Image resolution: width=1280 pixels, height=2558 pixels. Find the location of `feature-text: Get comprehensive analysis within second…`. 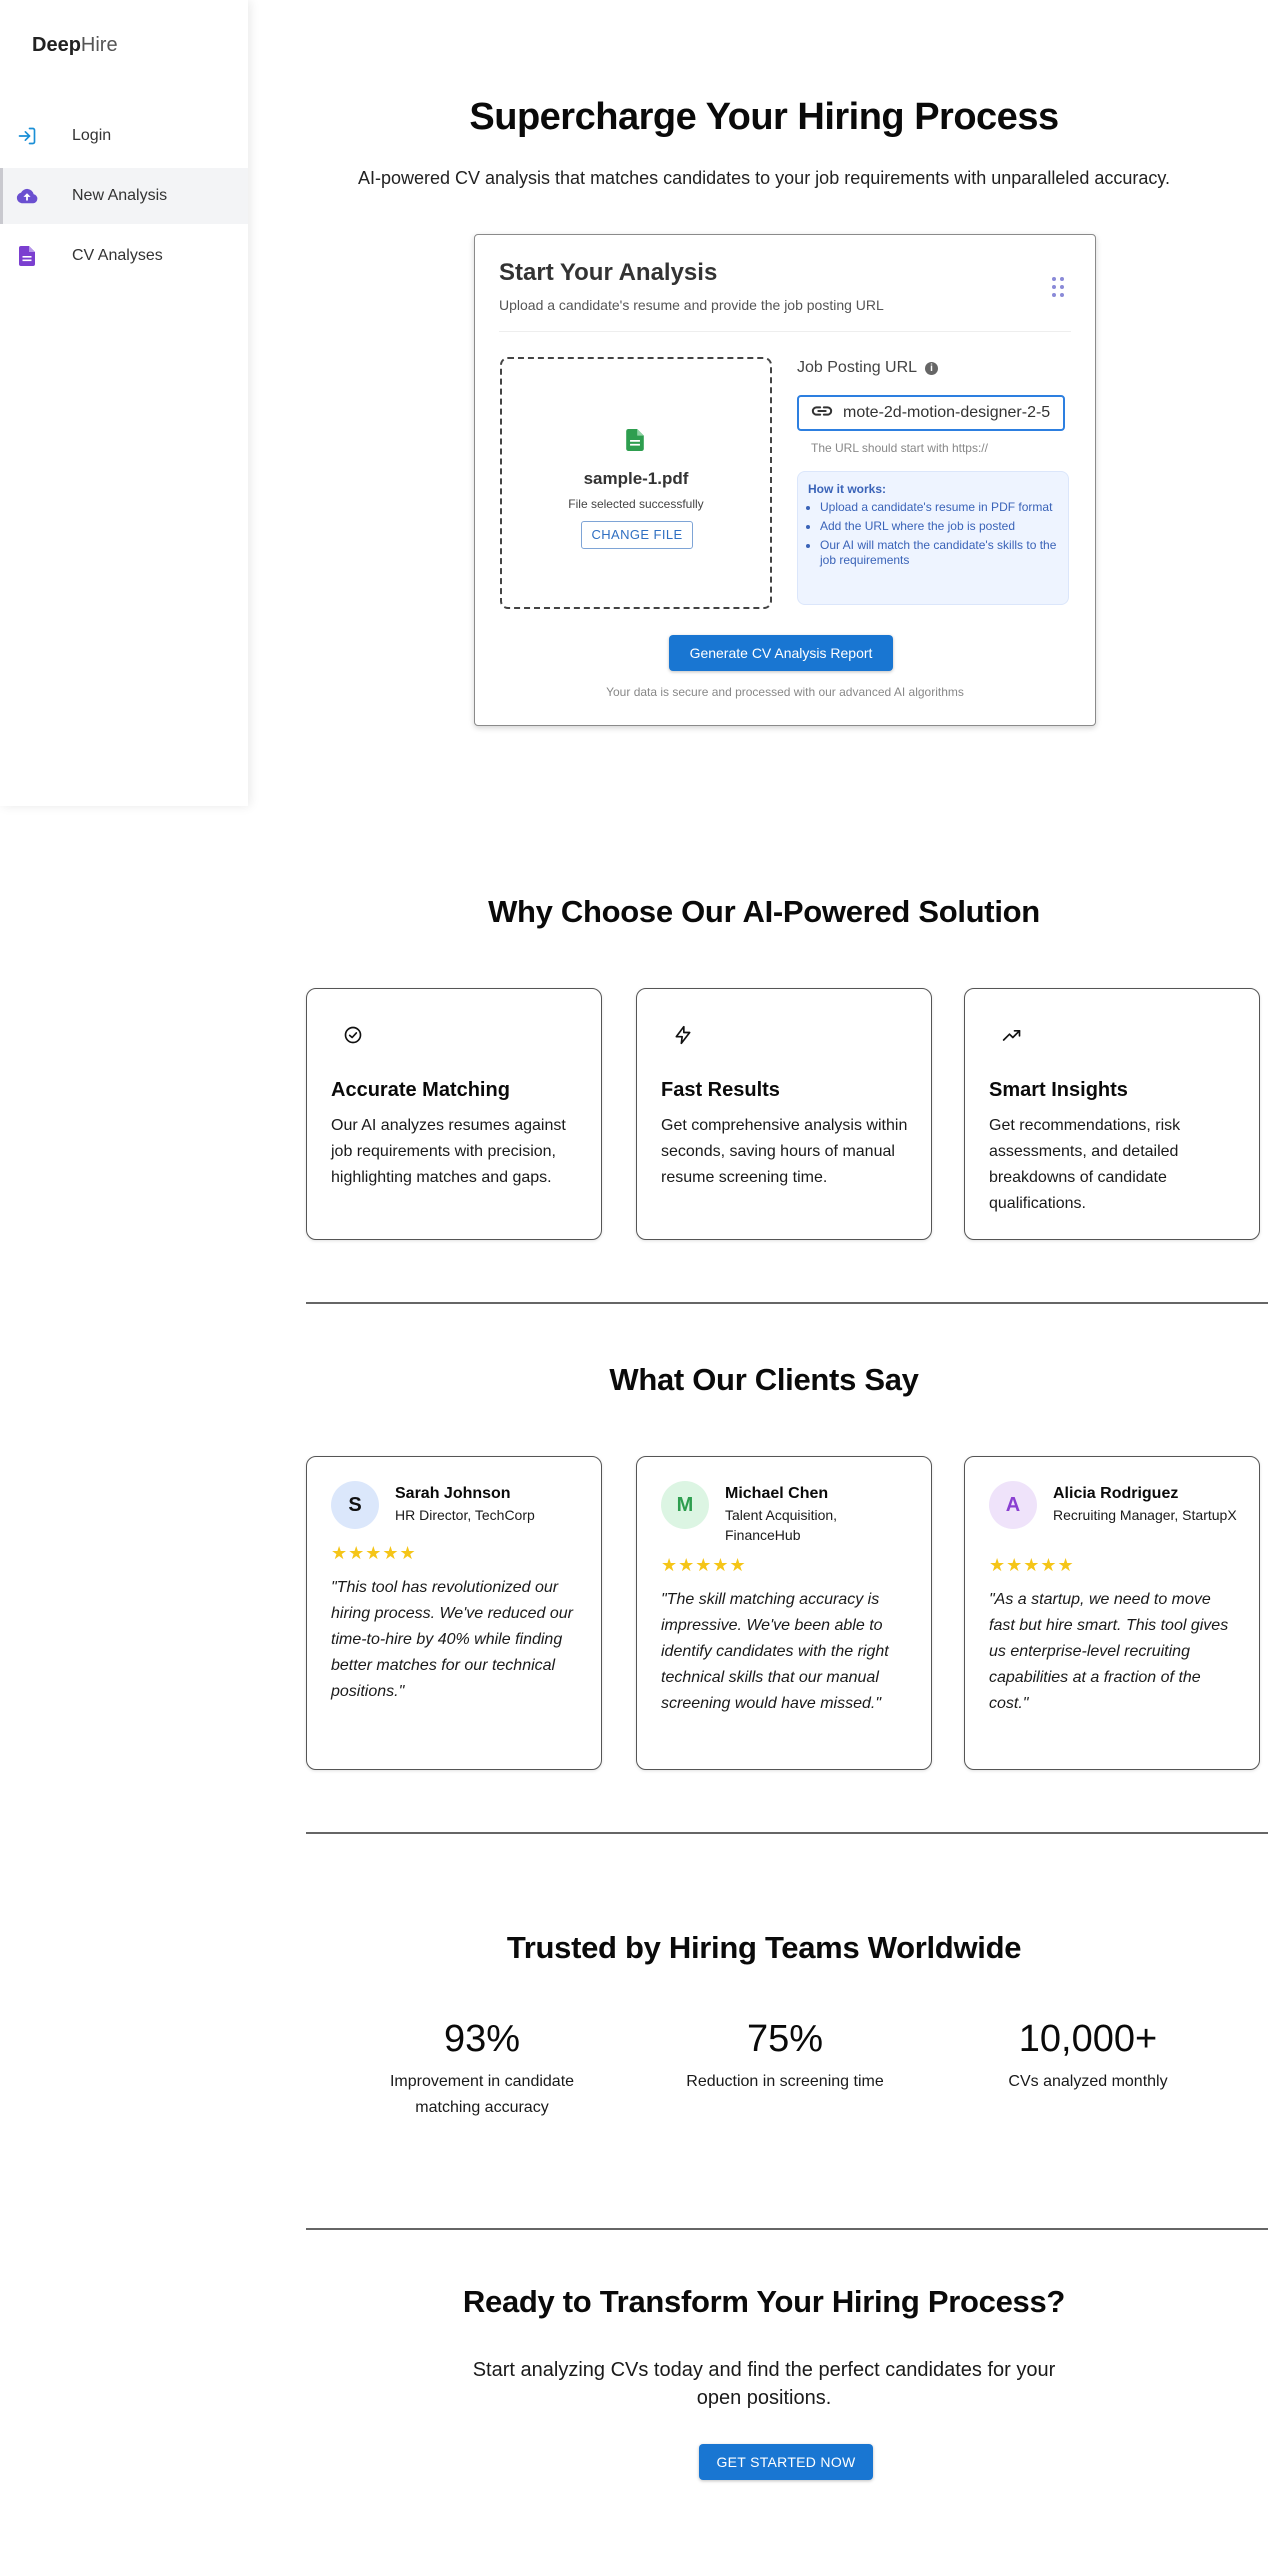

feature-text: Get comprehensive analysis within second… is located at coordinates (784, 1151).